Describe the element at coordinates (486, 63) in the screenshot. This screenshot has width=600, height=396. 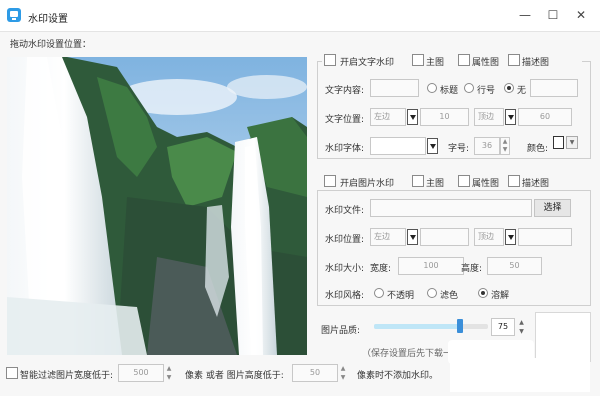
I see `text-attr-image-label: 属性图` at that location.